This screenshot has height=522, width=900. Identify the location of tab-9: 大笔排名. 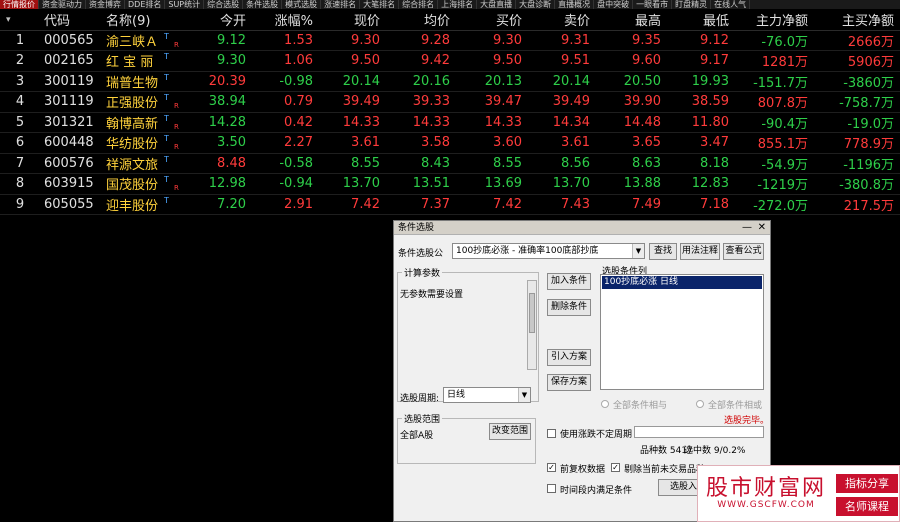
(380, 4).